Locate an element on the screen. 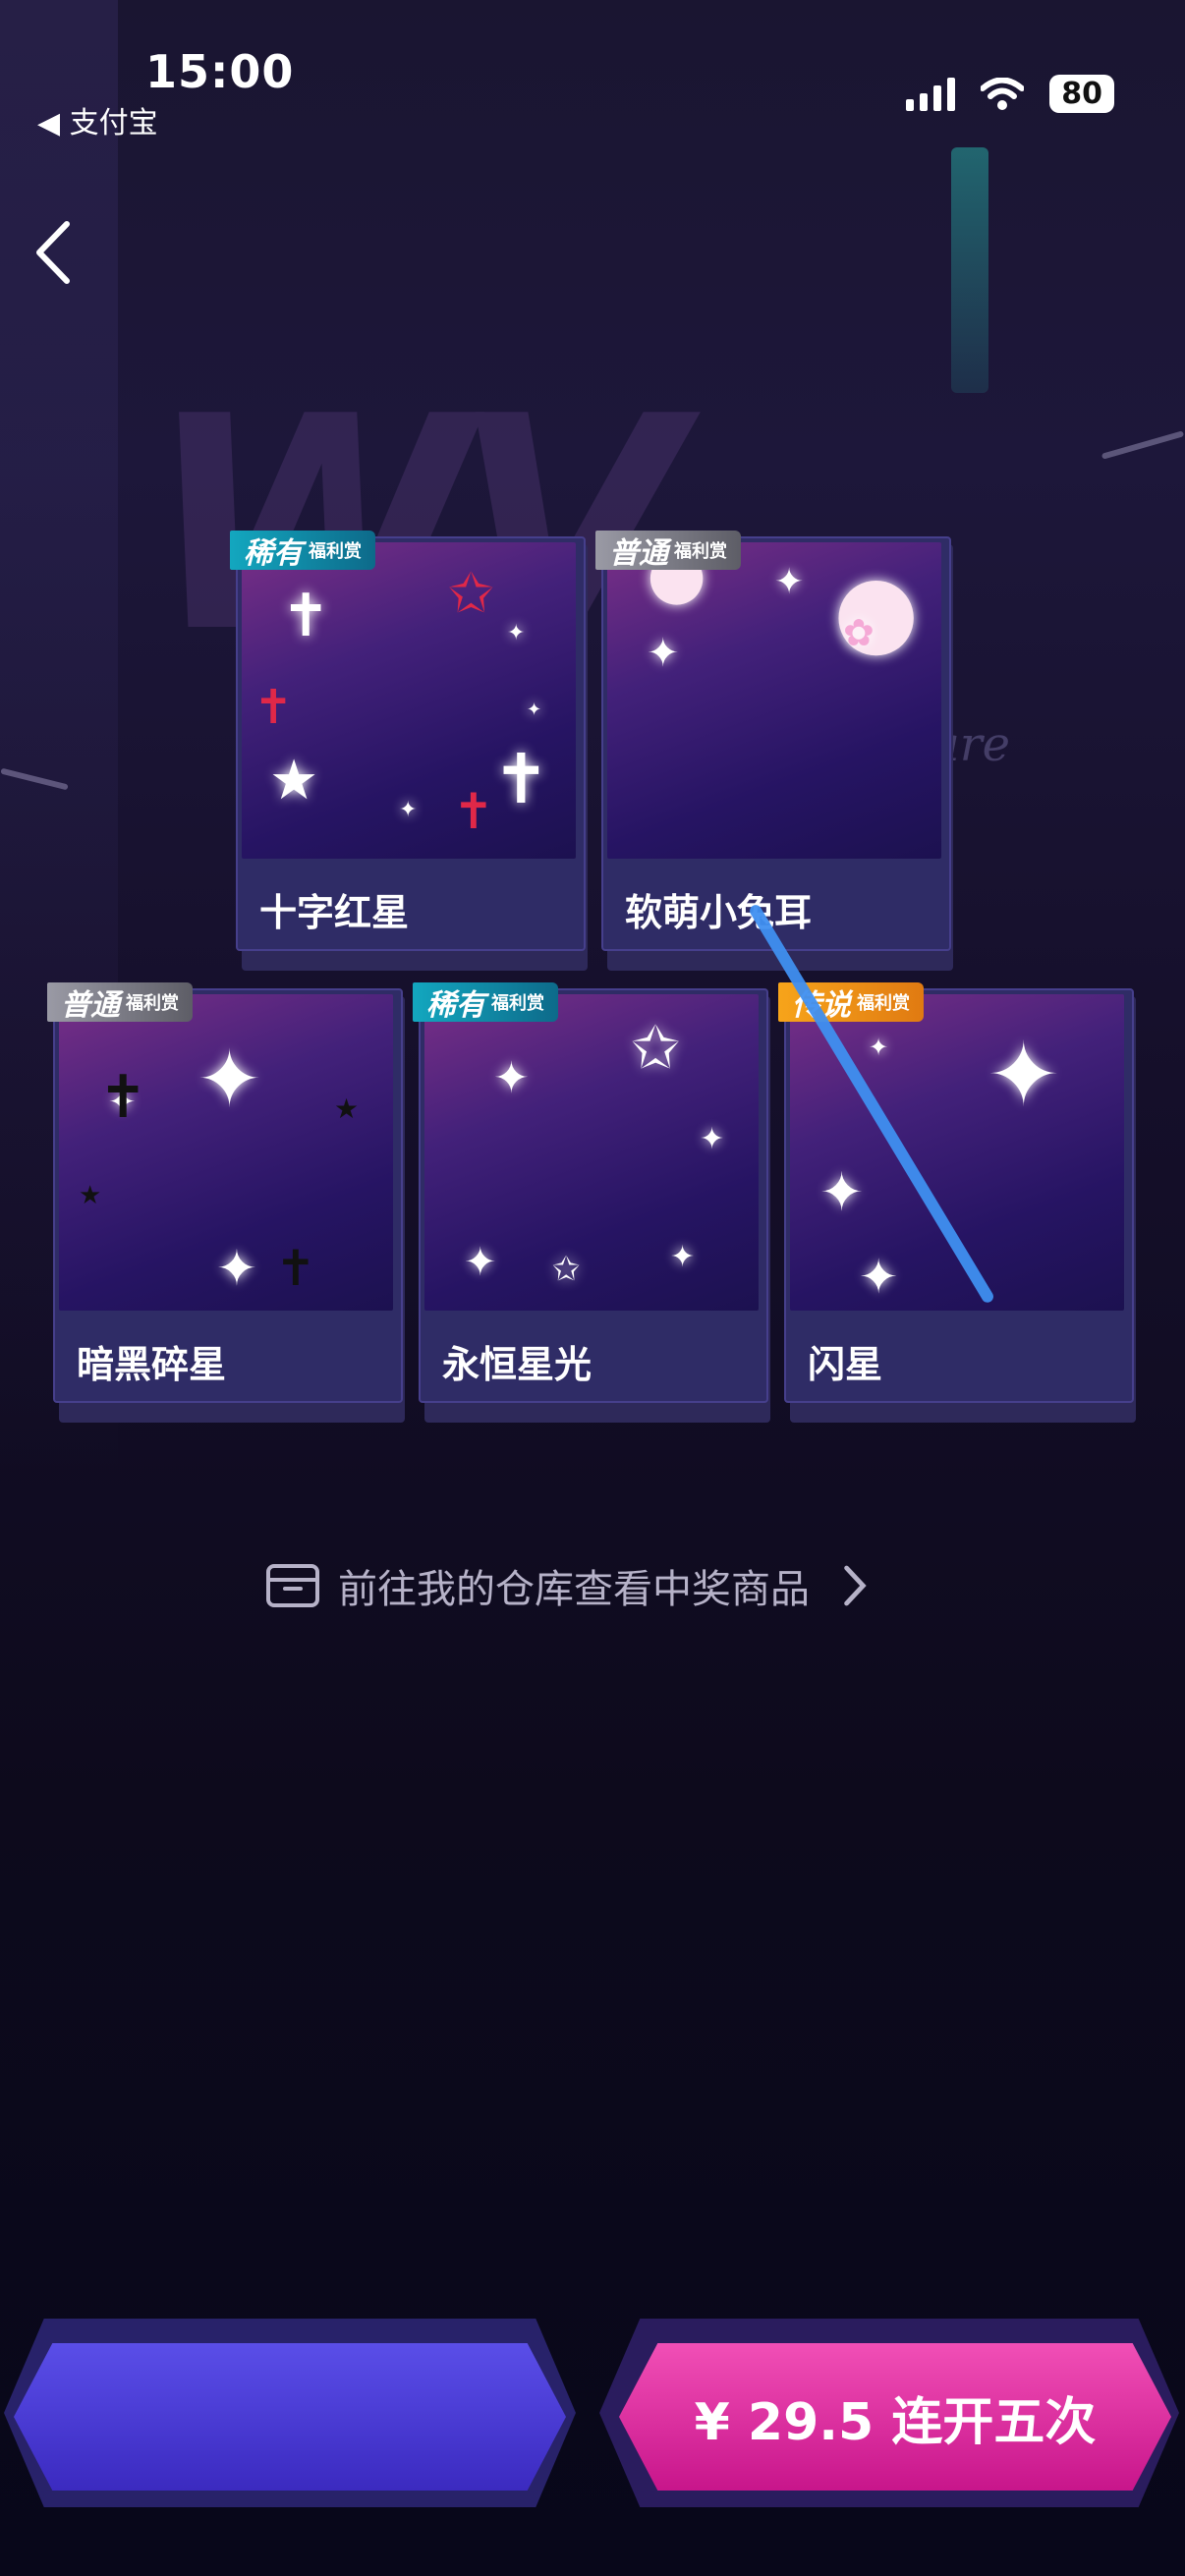 This screenshot has width=1185, height=2576. back-to-app-link: ◀ 支付宝 is located at coordinates (98, 119).